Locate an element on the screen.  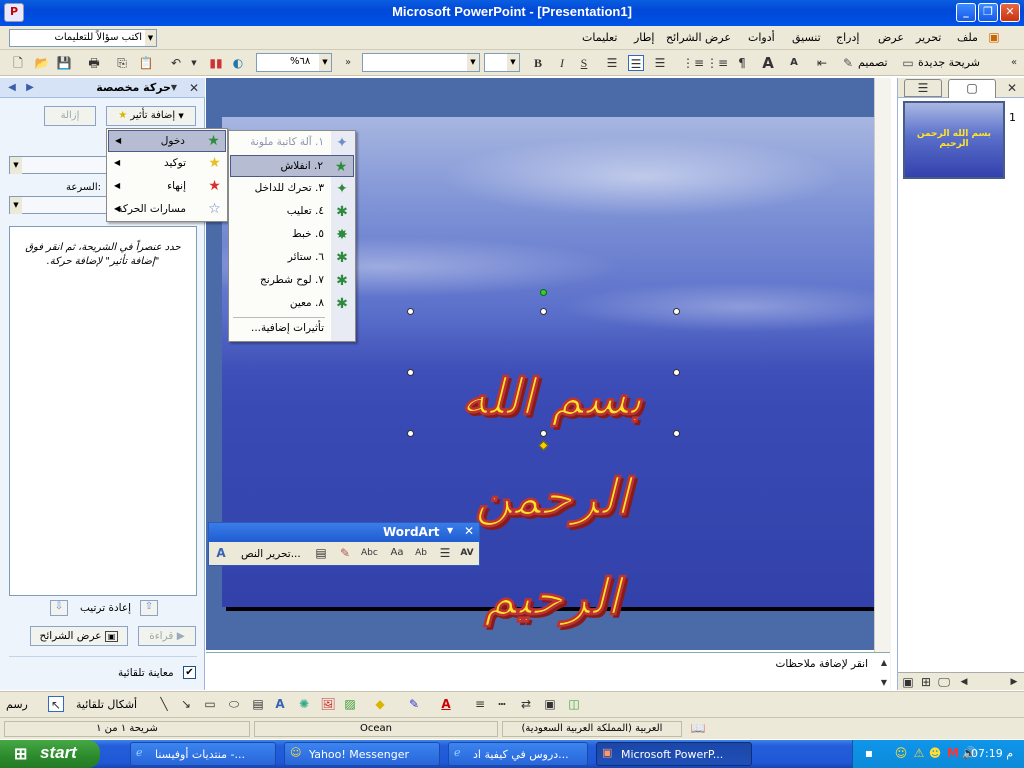
chart-icon: ▮▮ is located at coordinates (216, 63).